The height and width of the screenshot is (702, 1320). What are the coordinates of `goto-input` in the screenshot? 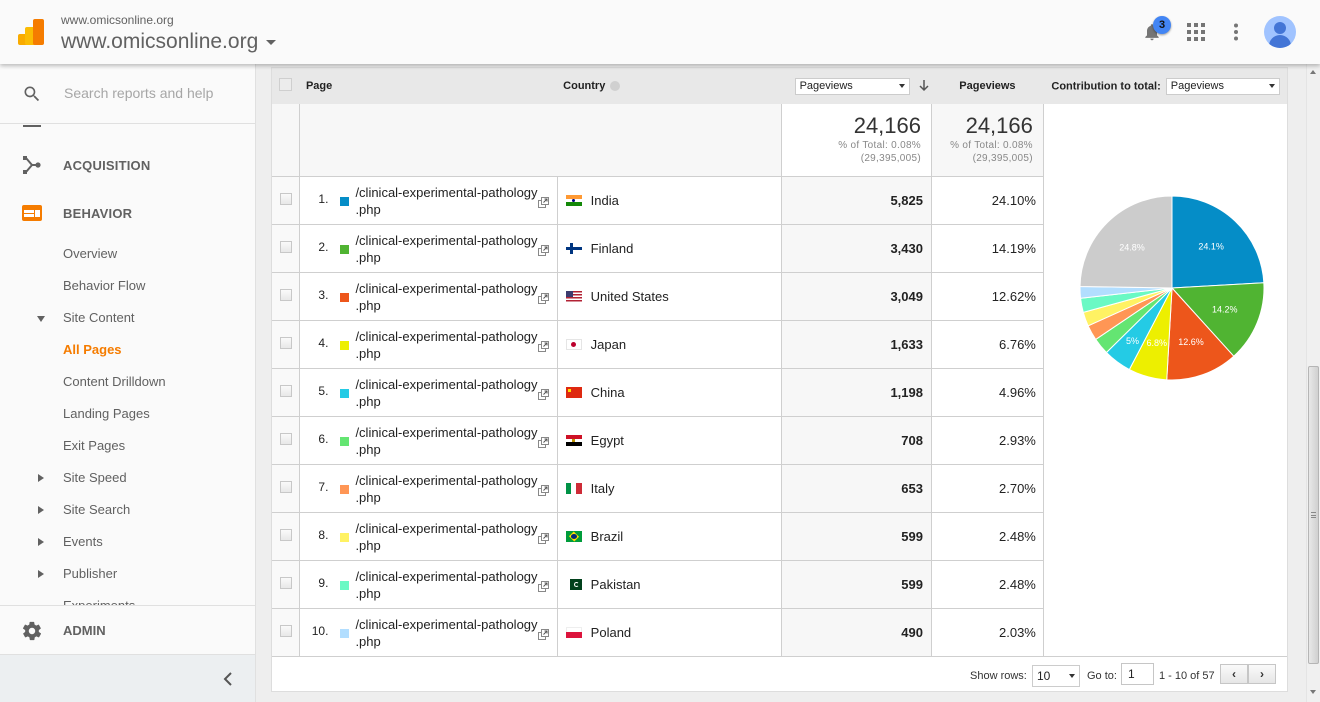 It's located at (1137, 674).